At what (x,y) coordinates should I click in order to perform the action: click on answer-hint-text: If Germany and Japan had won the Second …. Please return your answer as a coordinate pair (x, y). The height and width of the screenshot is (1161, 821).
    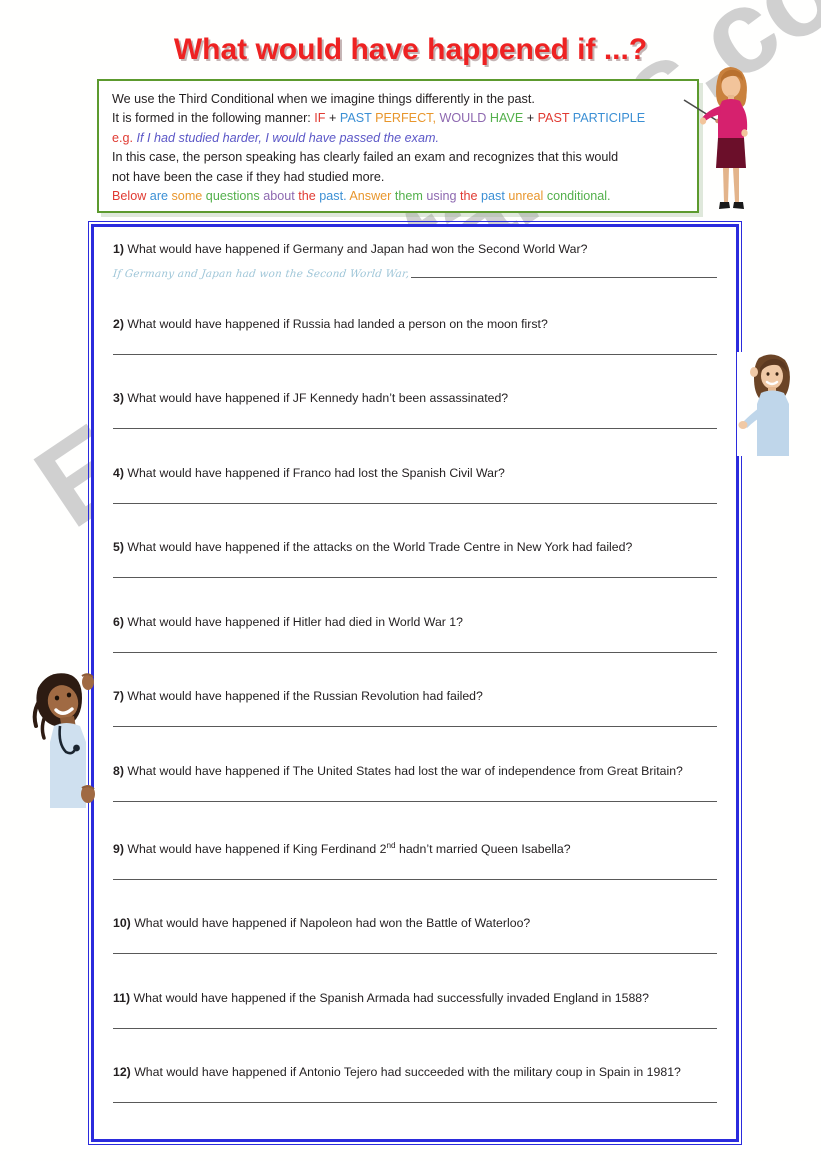
    Looking at the image, I should click on (261, 274).